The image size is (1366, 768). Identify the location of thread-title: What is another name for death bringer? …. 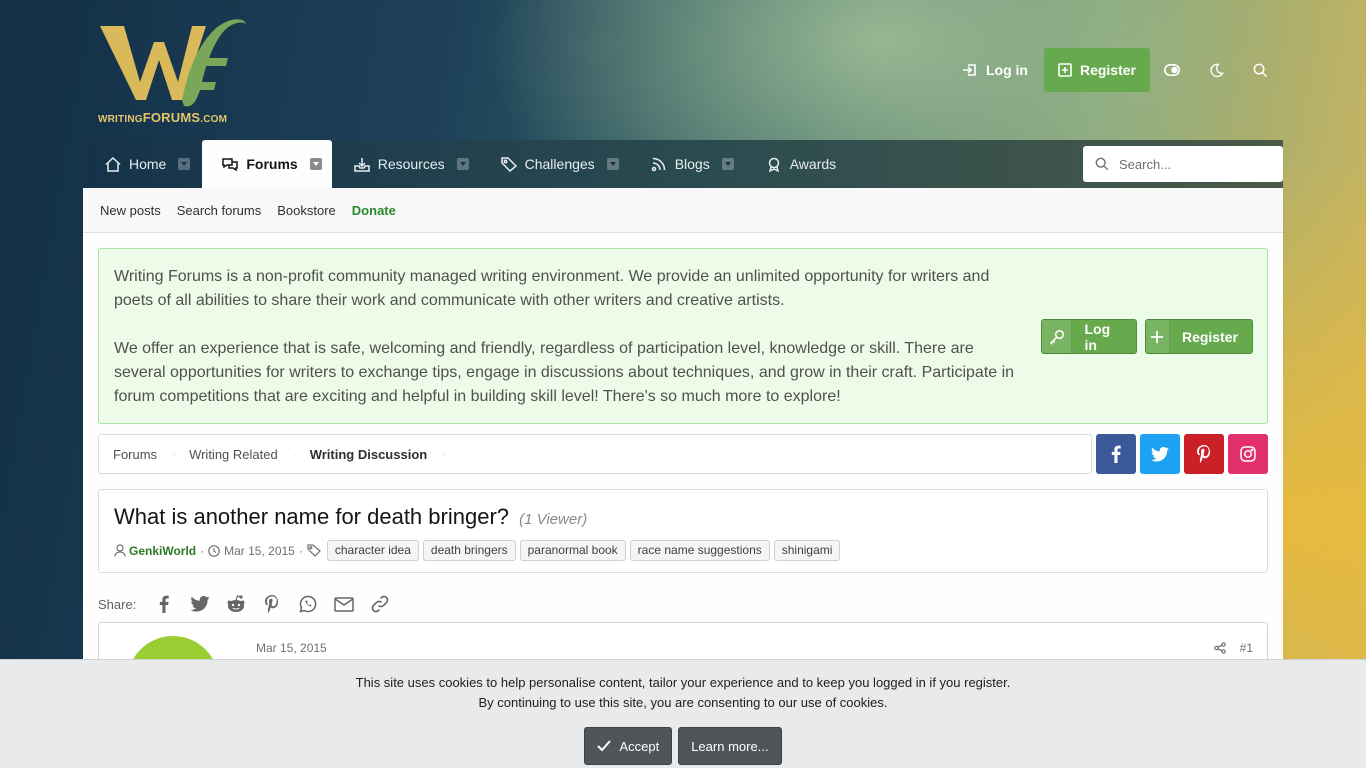
(351, 516).